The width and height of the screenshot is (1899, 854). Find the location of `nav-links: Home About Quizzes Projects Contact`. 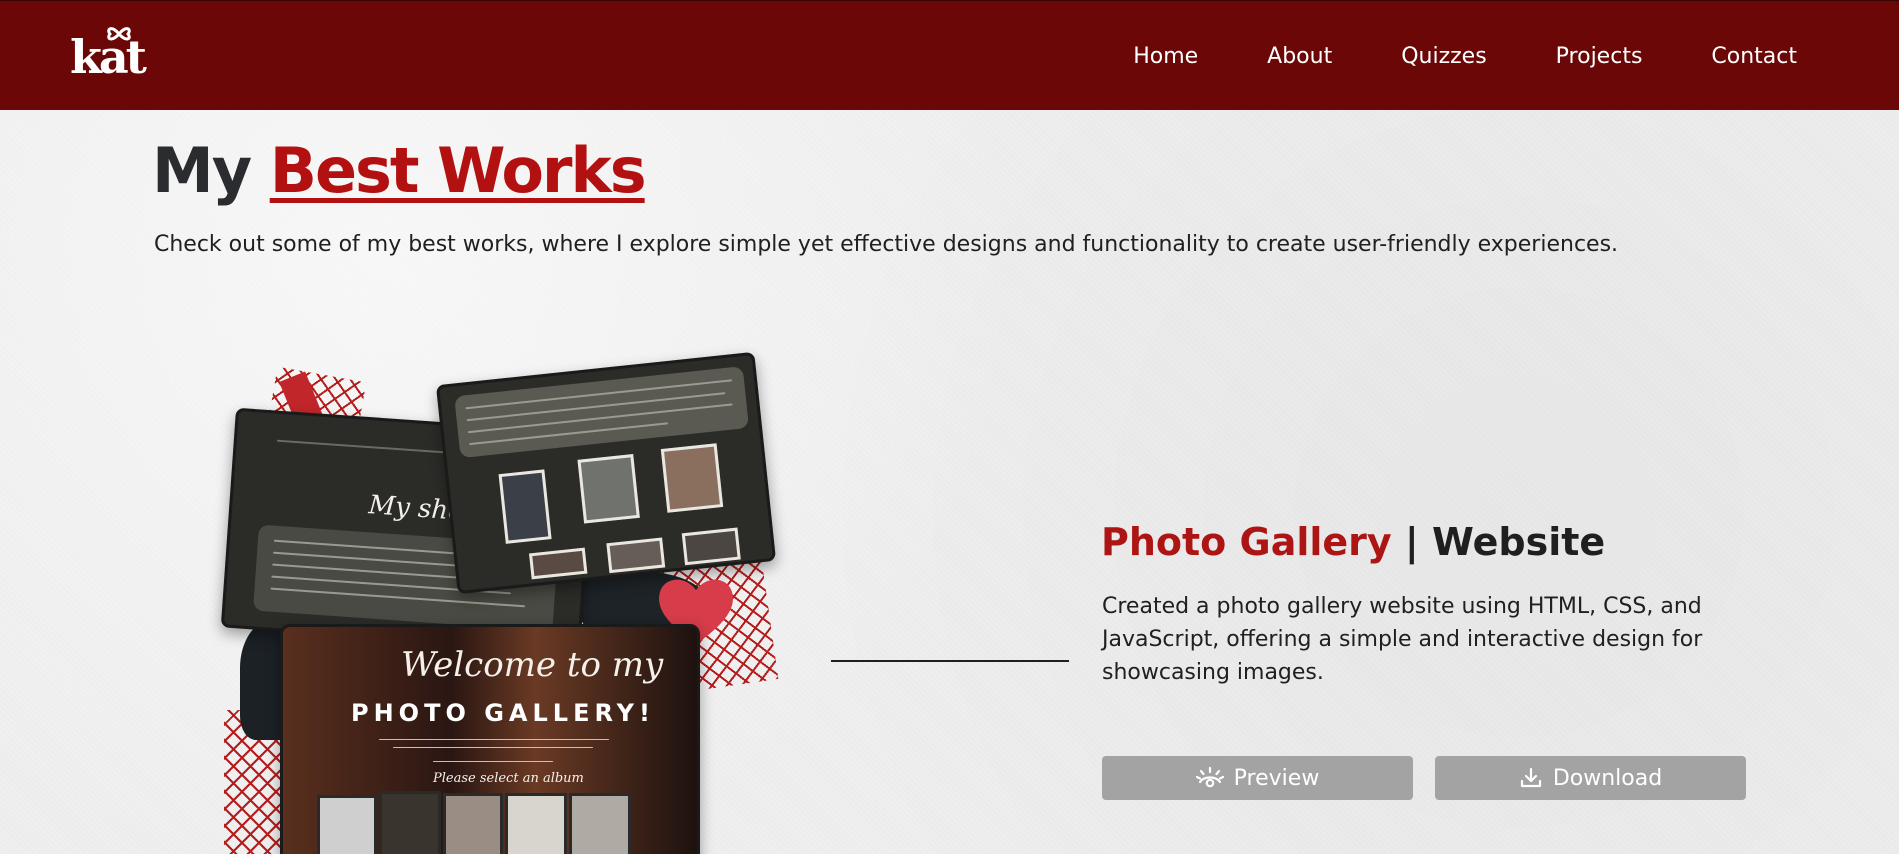

nav-links: Home About Quizzes Projects Contact is located at coordinates (1465, 56).